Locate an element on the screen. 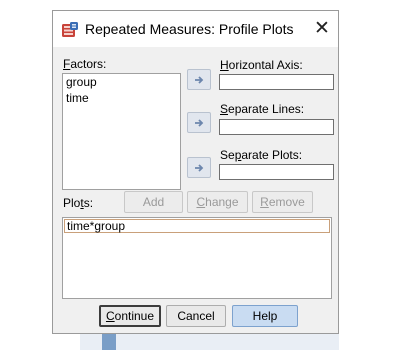  separate-plots-field is located at coordinates (276, 172).